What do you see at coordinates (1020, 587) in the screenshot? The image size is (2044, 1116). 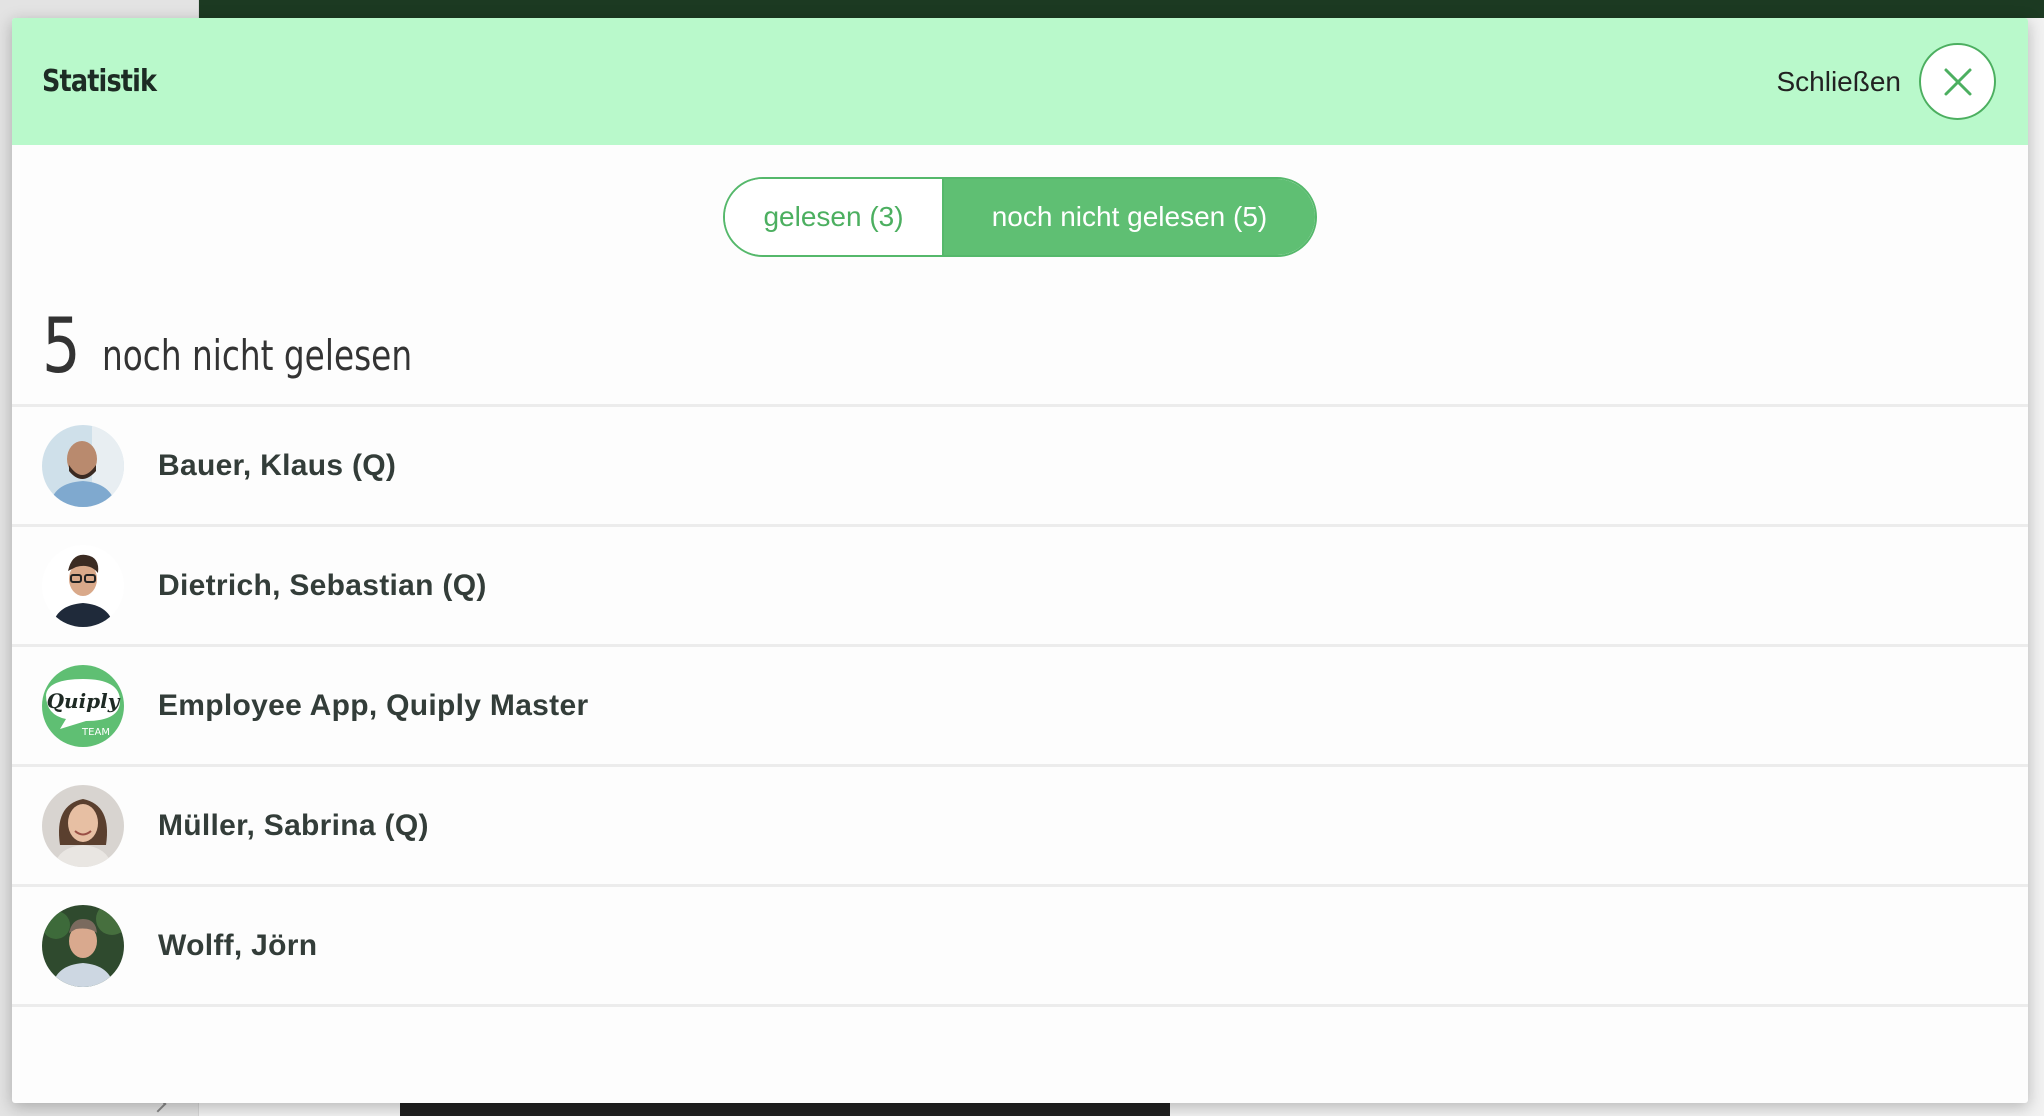 I see `list-item: Dietrich, Sebastian (Q)` at bounding box center [1020, 587].